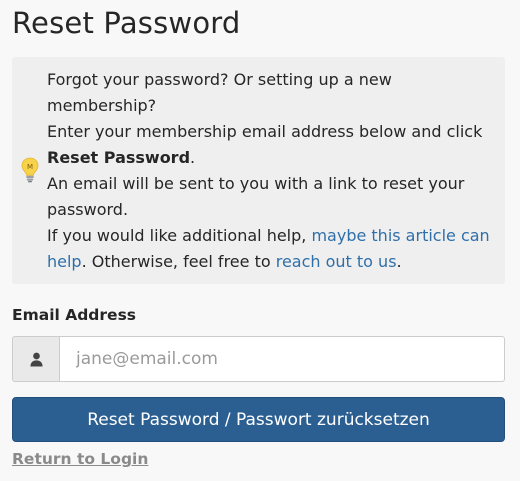 The height and width of the screenshot is (481, 520). I want to click on help-prefix: If you would like additional help,, so click(177, 235).